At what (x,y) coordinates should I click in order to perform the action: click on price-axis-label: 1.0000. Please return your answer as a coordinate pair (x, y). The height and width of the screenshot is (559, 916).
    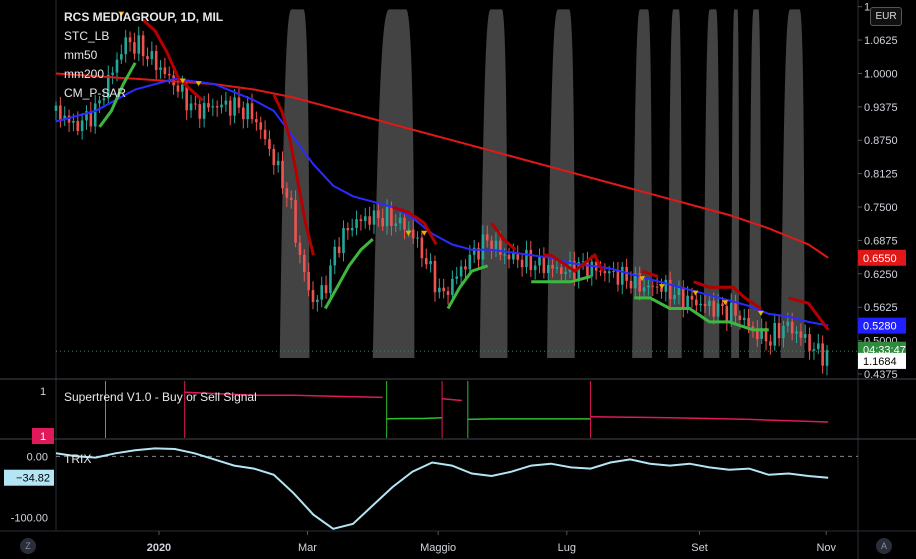
    Looking at the image, I should click on (881, 74).